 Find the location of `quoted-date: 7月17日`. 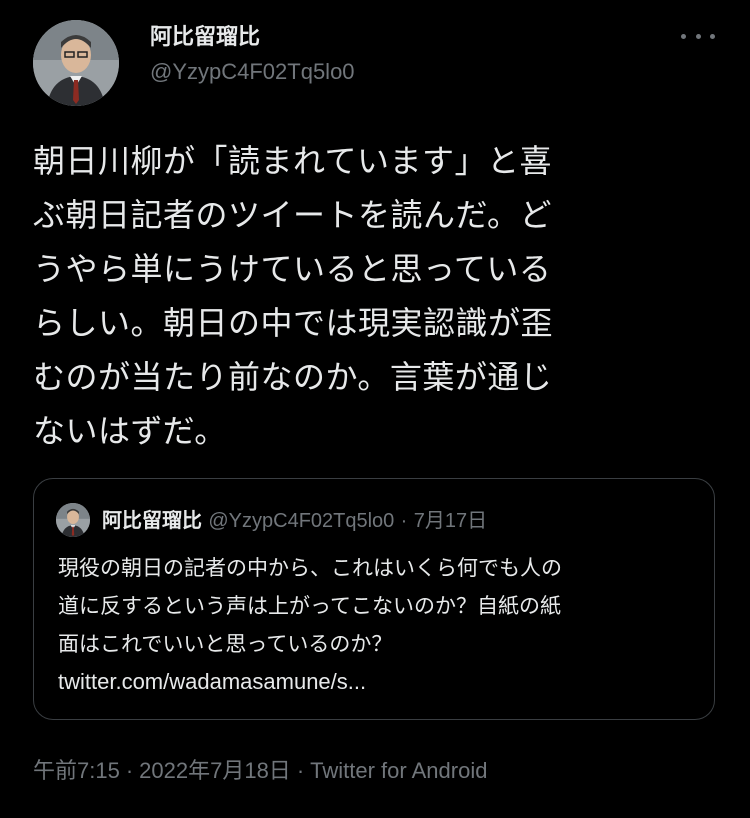

quoted-date: 7月17日 is located at coordinates (450, 521).